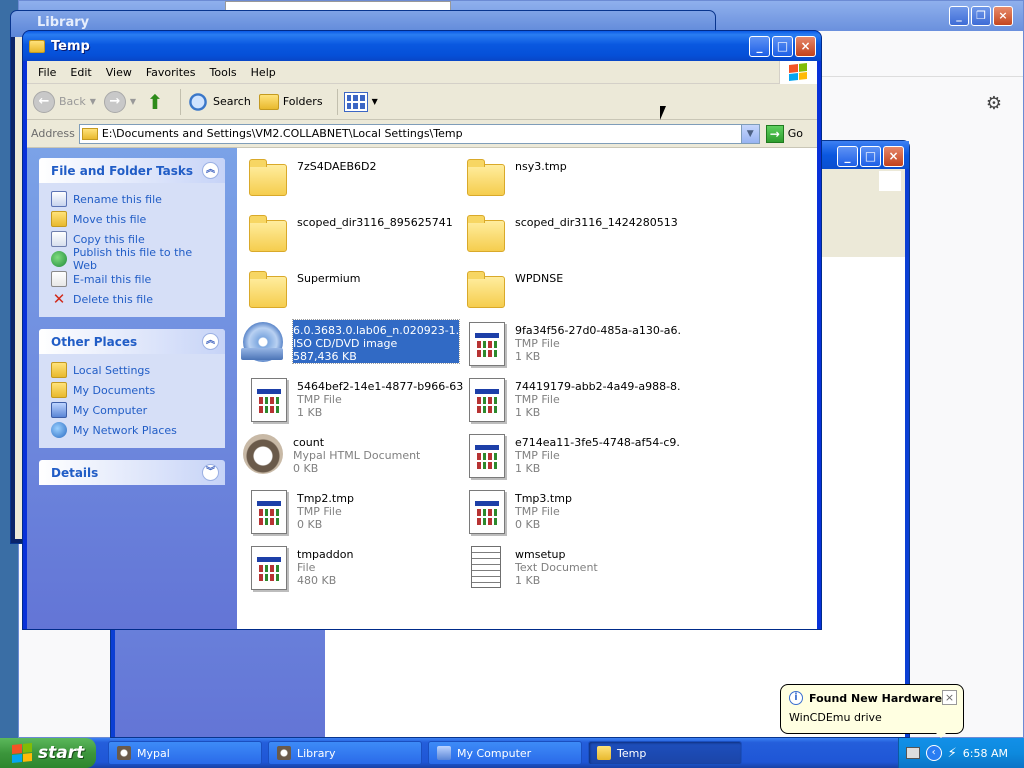 The height and width of the screenshot is (768, 1024). Describe the element at coordinates (59, 199) in the screenshot. I see `rename-icon` at that location.